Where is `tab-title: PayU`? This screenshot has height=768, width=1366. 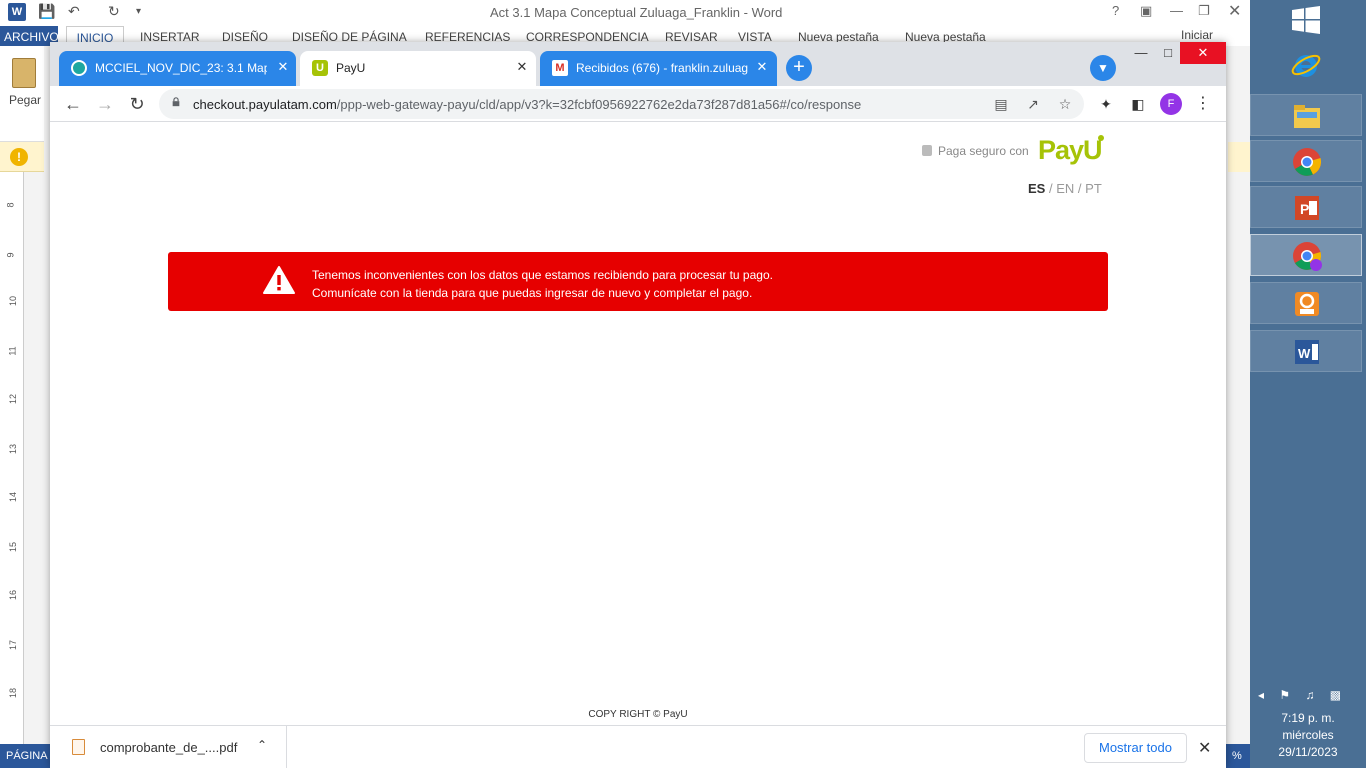
tab-title: PayU is located at coordinates (351, 68).